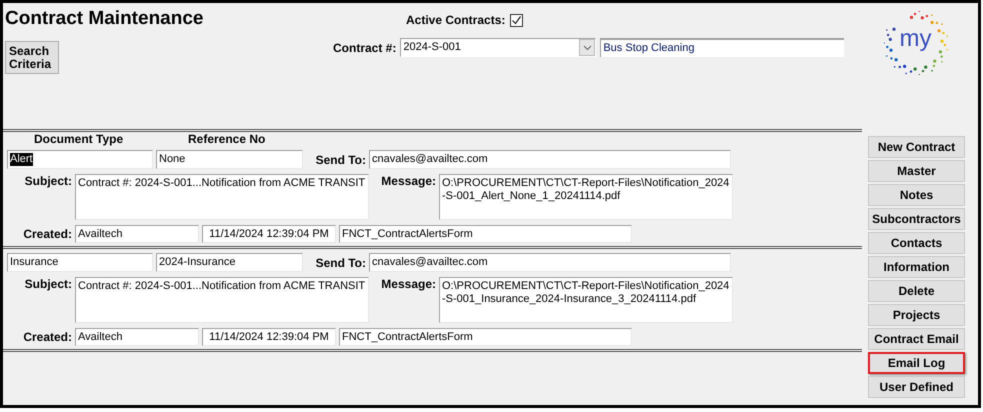 Image resolution: width=983 pixels, height=412 pixels. What do you see at coordinates (916, 171) in the screenshot?
I see `side-button: Master` at bounding box center [916, 171].